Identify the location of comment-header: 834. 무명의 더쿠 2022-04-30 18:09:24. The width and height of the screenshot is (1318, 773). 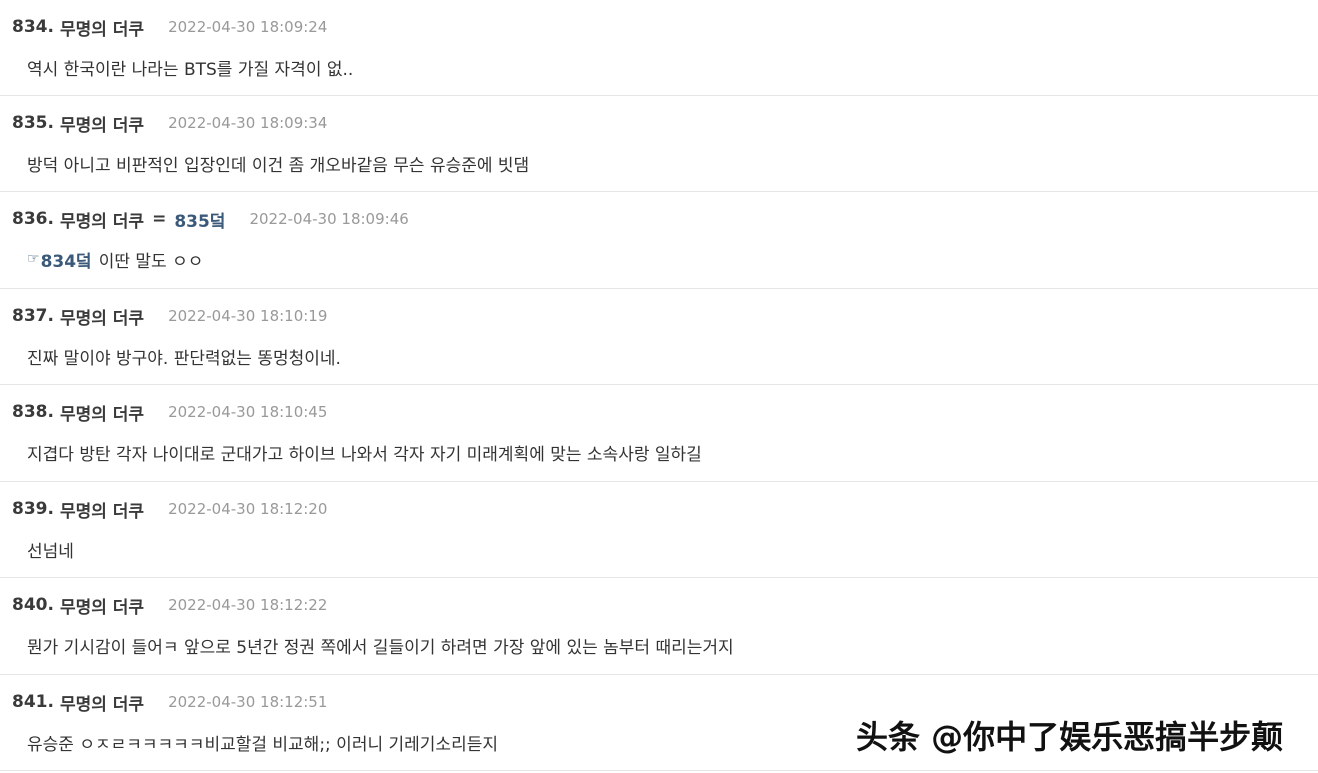
(169, 27).